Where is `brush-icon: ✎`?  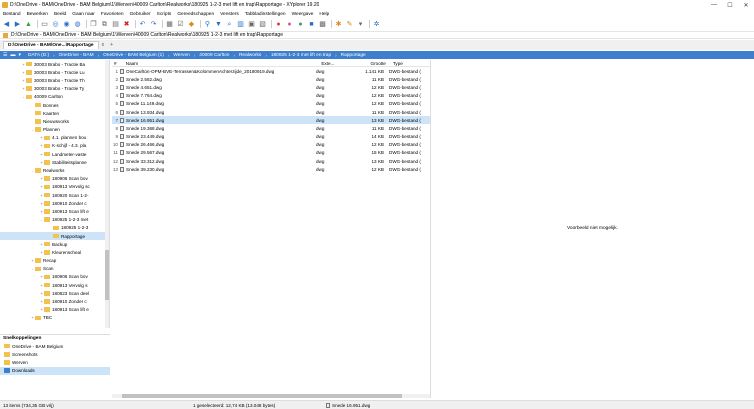
brush-icon: ✎ is located at coordinates (349, 24).